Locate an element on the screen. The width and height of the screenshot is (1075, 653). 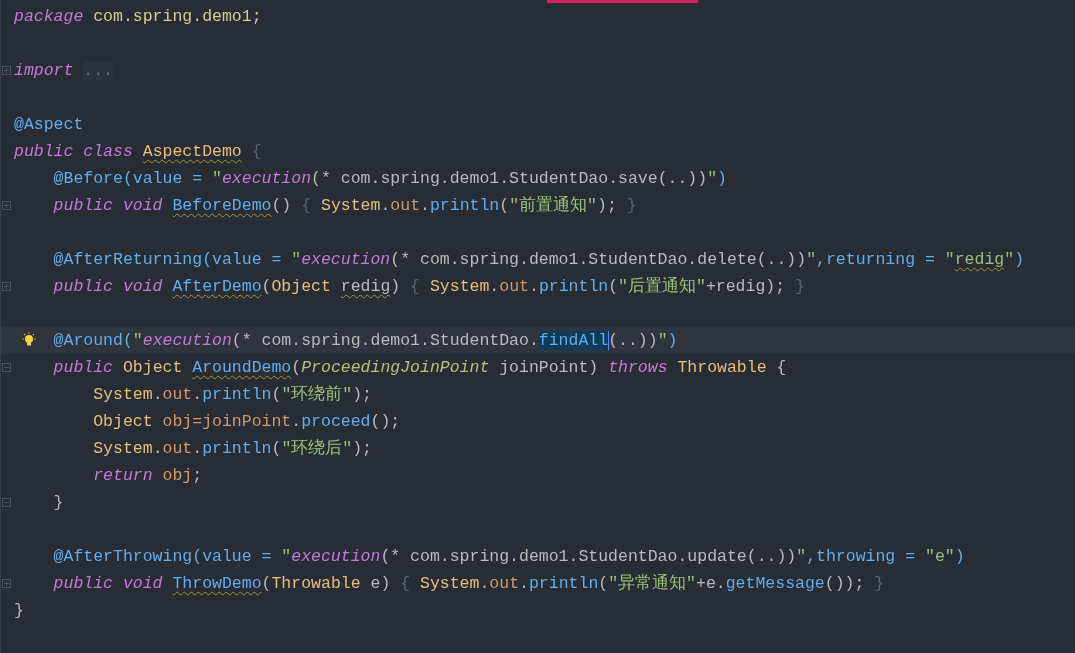
code-line: System.out.println("环绕后"); is located at coordinates (232, 449).